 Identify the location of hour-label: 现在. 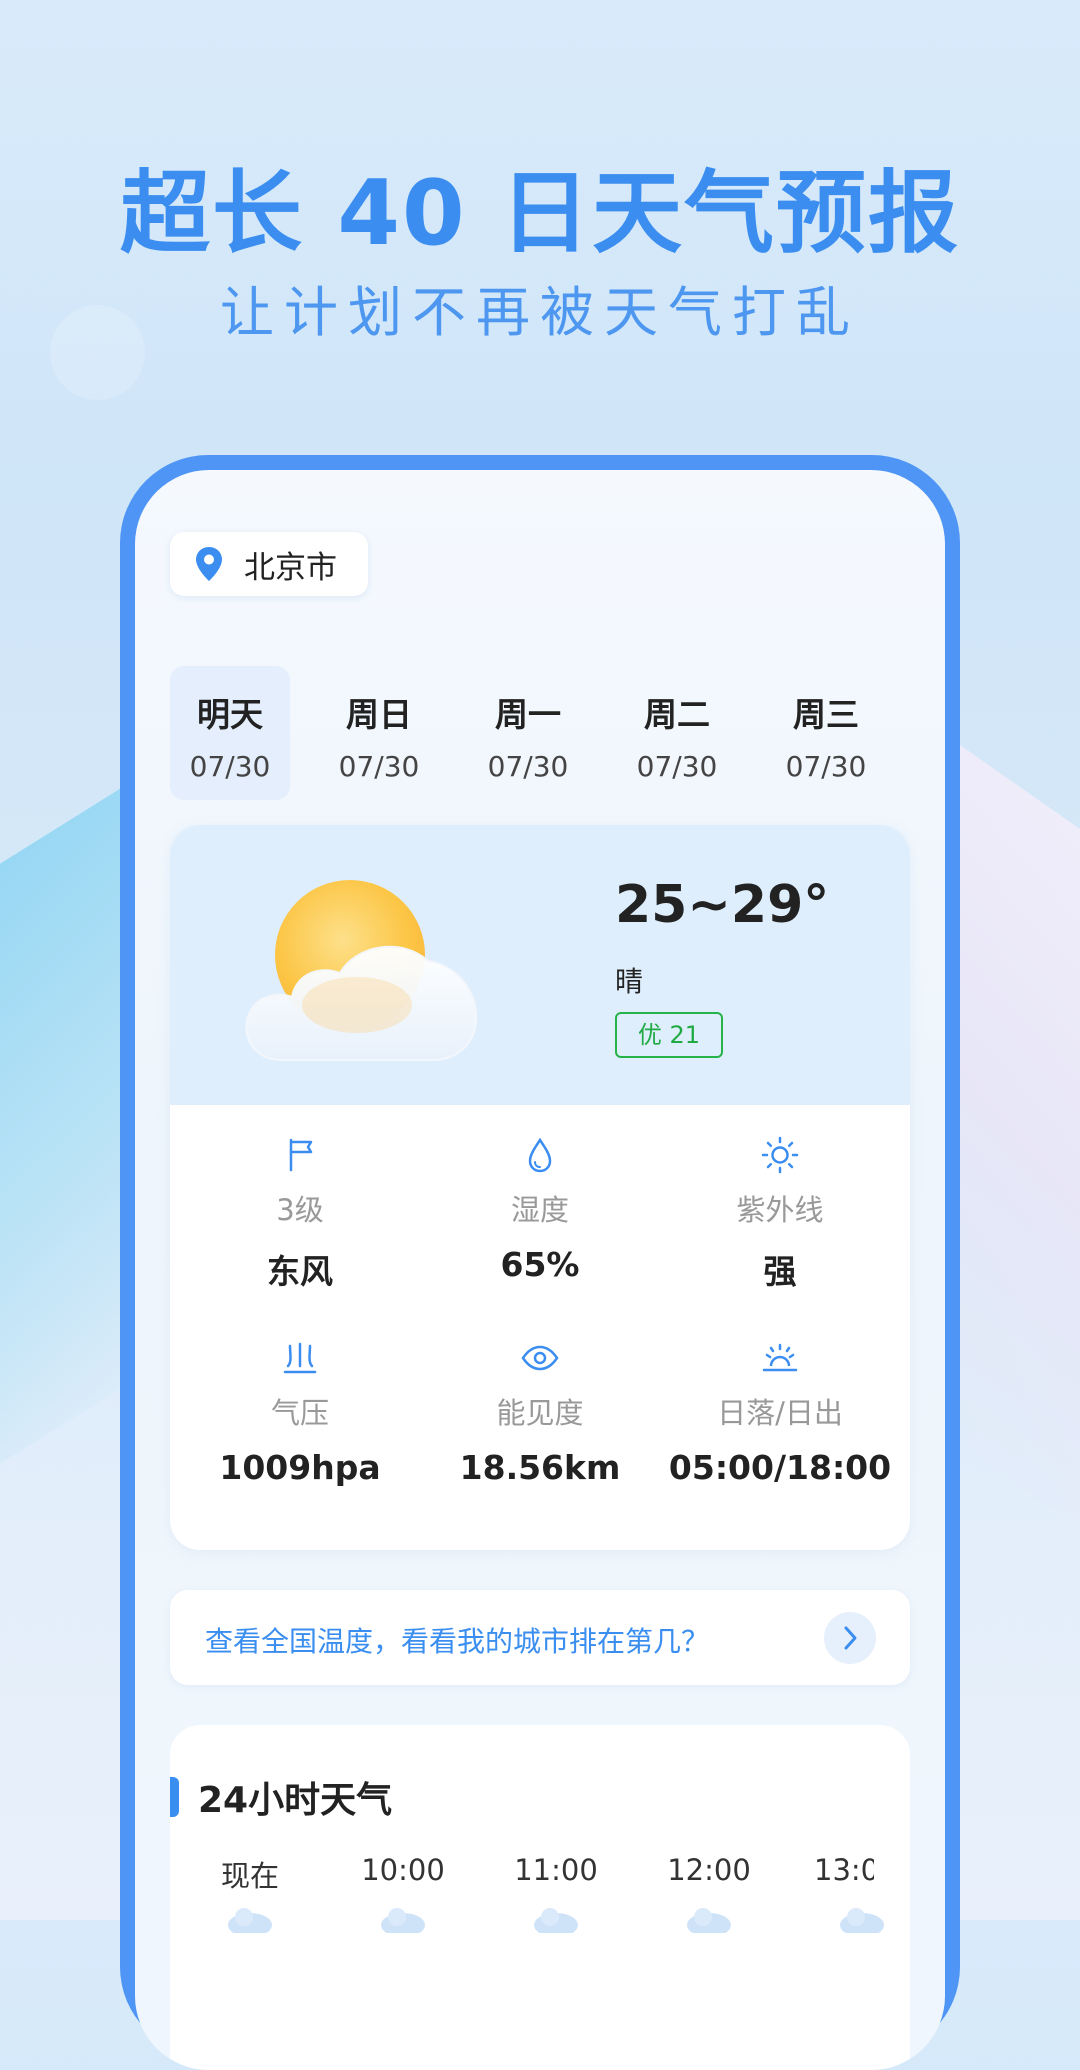
(249, 1876).